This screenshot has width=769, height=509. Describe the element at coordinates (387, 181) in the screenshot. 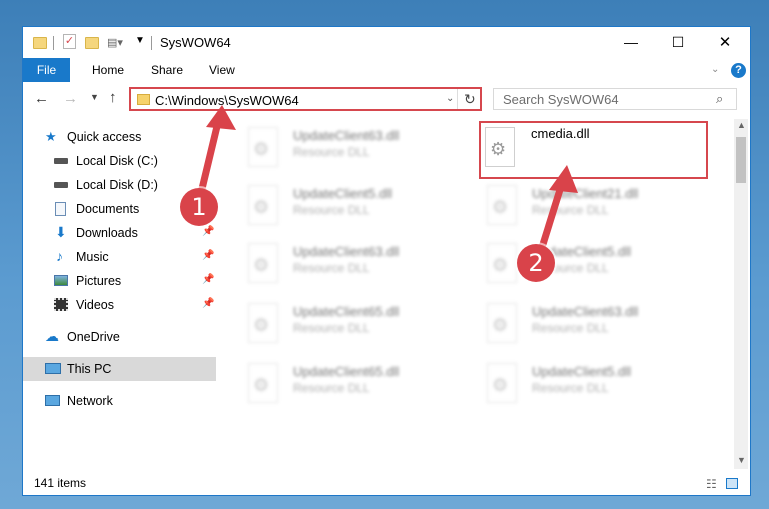

I see `annotation-layer` at that location.